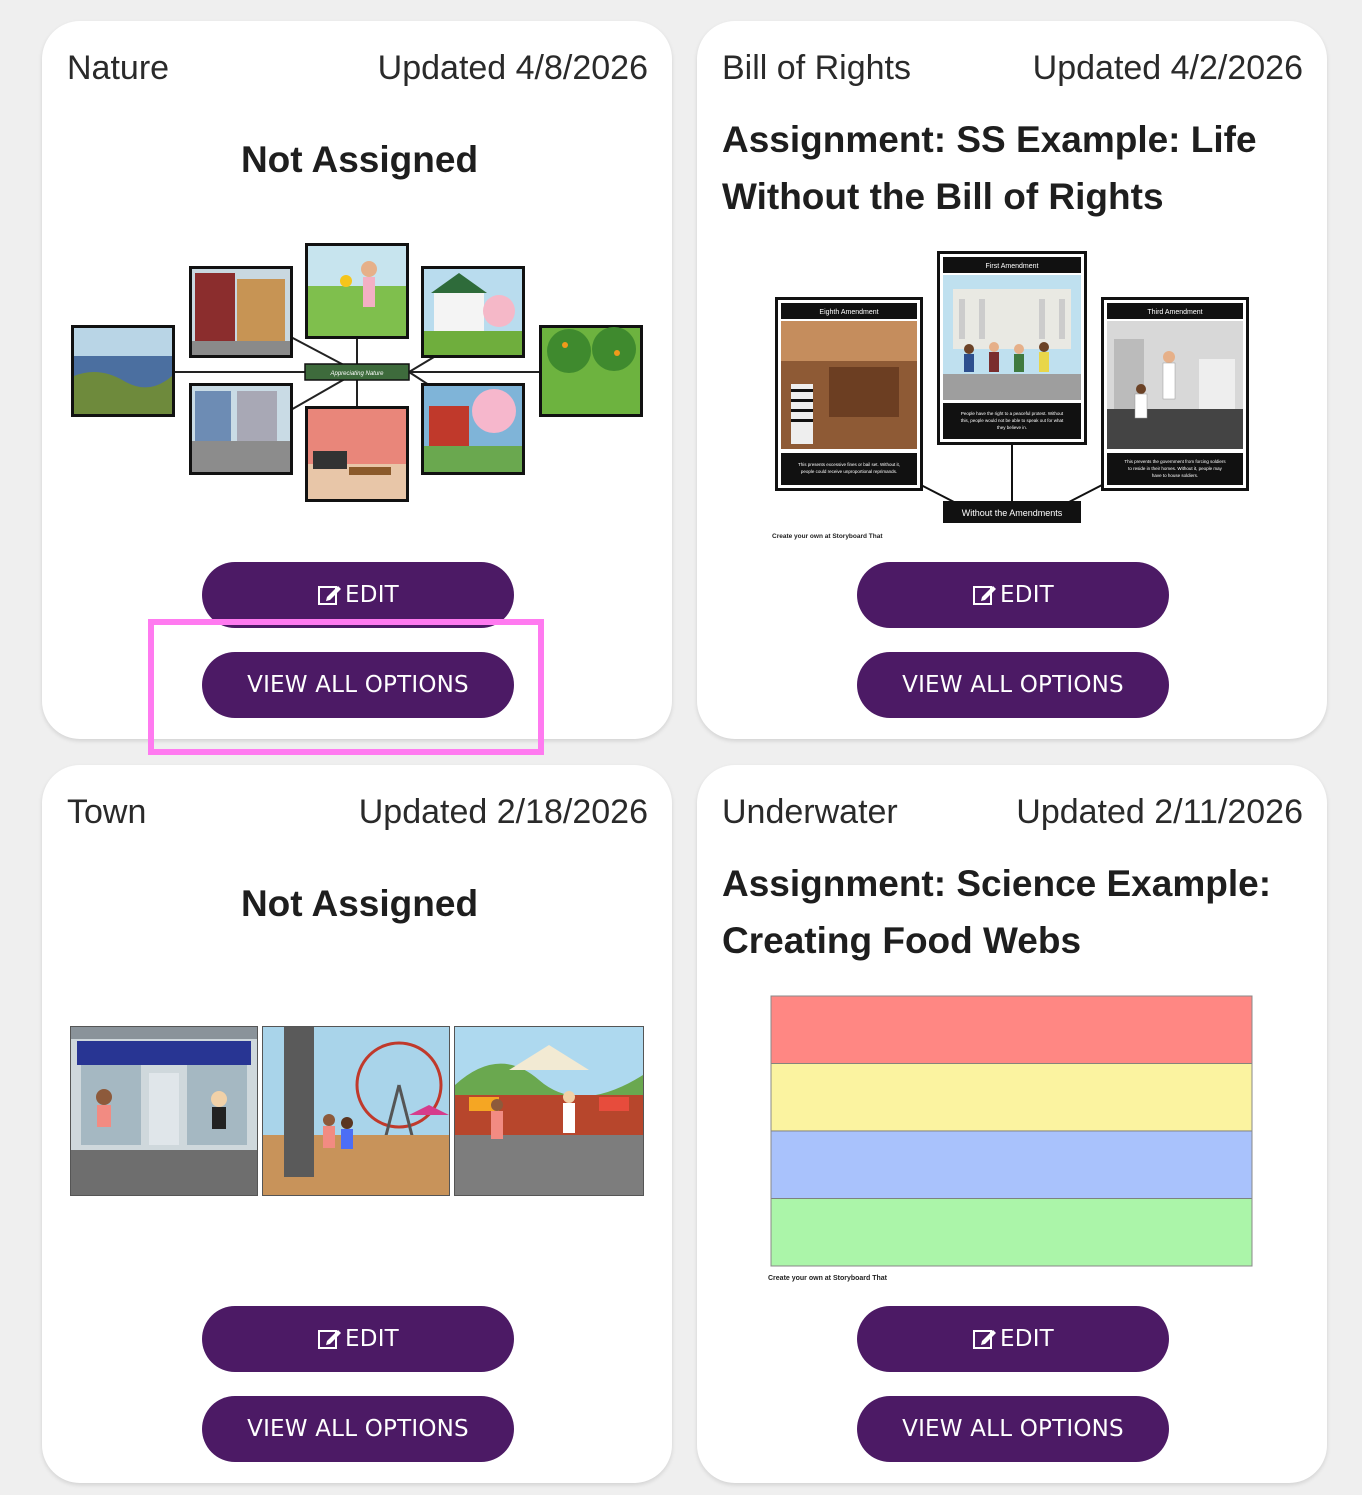 This screenshot has width=1362, height=1495. What do you see at coordinates (848, 312) in the screenshot?
I see `panel-heading: Eighth Amendment` at bounding box center [848, 312].